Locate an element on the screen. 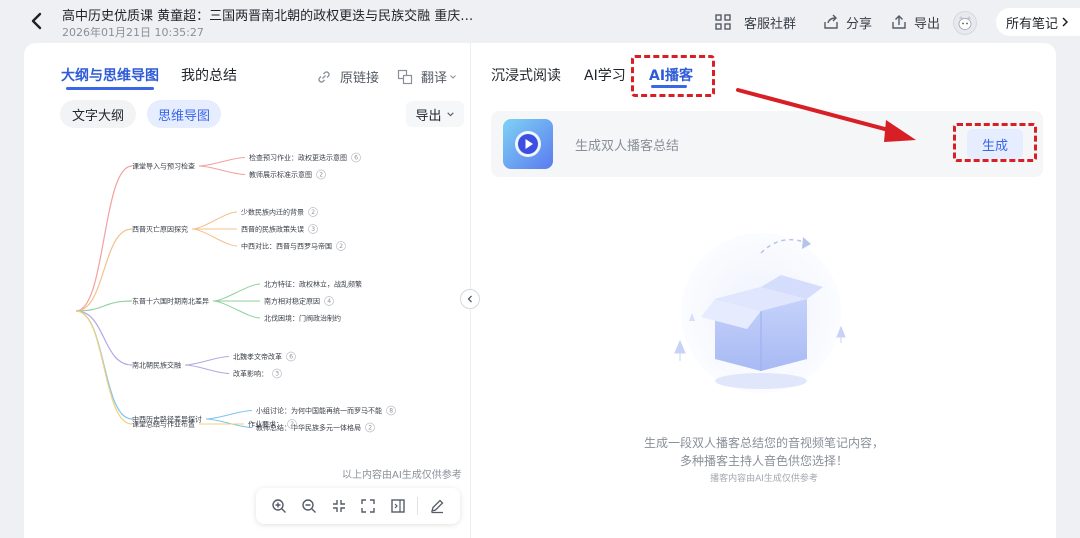 The image size is (1080, 538). mindmap-child-node: 教师展示标准示意图 is located at coordinates (280, 174).